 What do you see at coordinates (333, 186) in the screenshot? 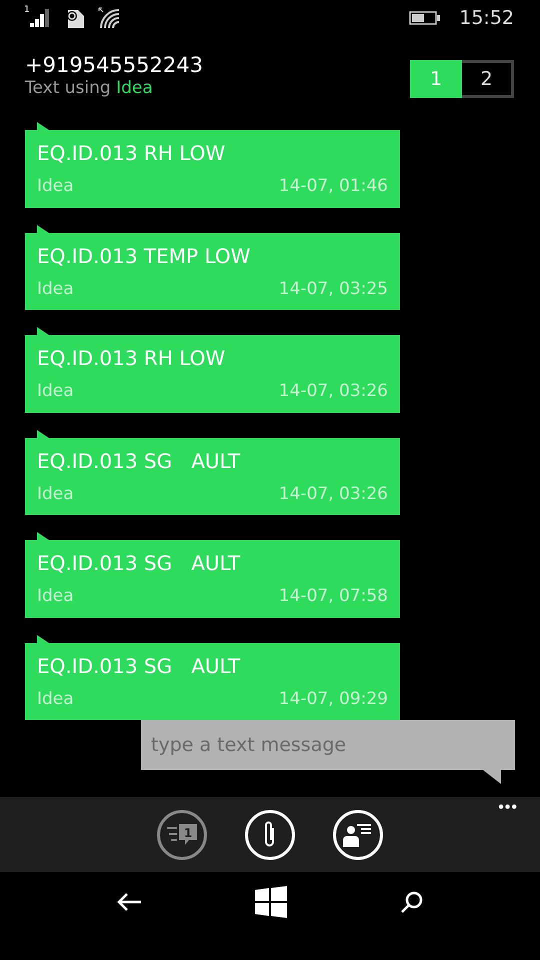
I see `message-time: 14-07, 01:46` at bounding box center [333, 186].